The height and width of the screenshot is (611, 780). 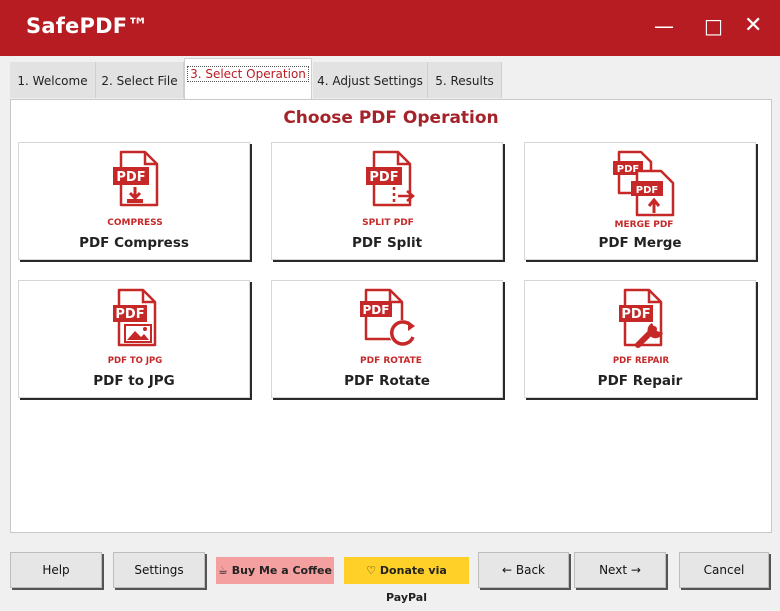 What do you see at coordinates (134, 243) in the screenshot?
I see `pdf-compress-label: PDF Compress` at bounding box center [134, 243].